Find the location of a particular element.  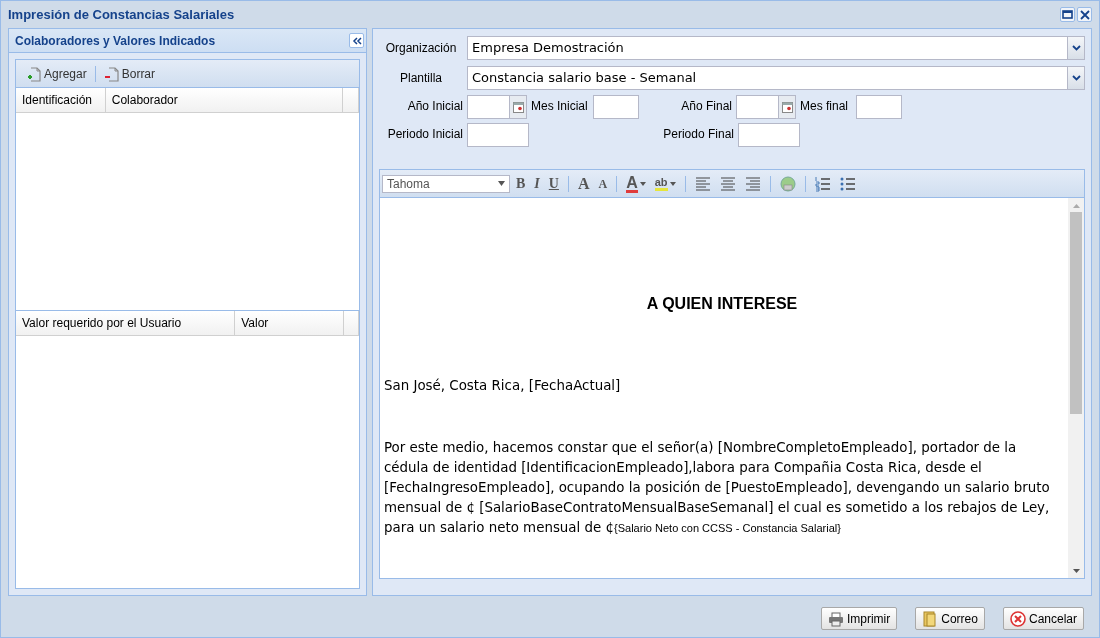

panel-title: Colaboradores y Valores Indicados is located at coordinates (115, 41).